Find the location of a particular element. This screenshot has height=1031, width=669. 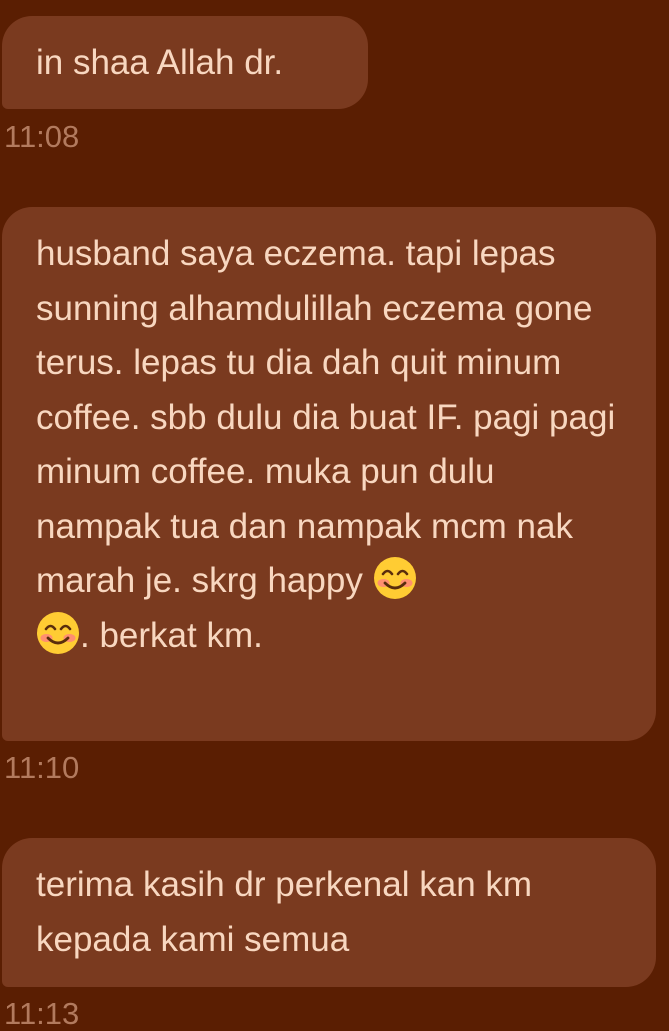

message-timestamp: 11:13 is located at coordinates (42, 1013).